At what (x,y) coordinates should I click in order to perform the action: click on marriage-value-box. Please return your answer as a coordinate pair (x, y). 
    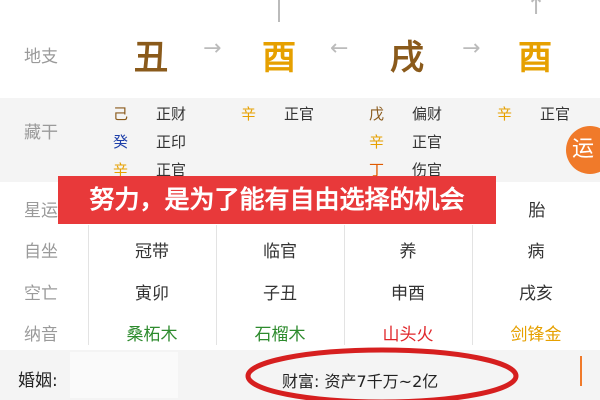
    Looking at the image, I should click on (124, 375).